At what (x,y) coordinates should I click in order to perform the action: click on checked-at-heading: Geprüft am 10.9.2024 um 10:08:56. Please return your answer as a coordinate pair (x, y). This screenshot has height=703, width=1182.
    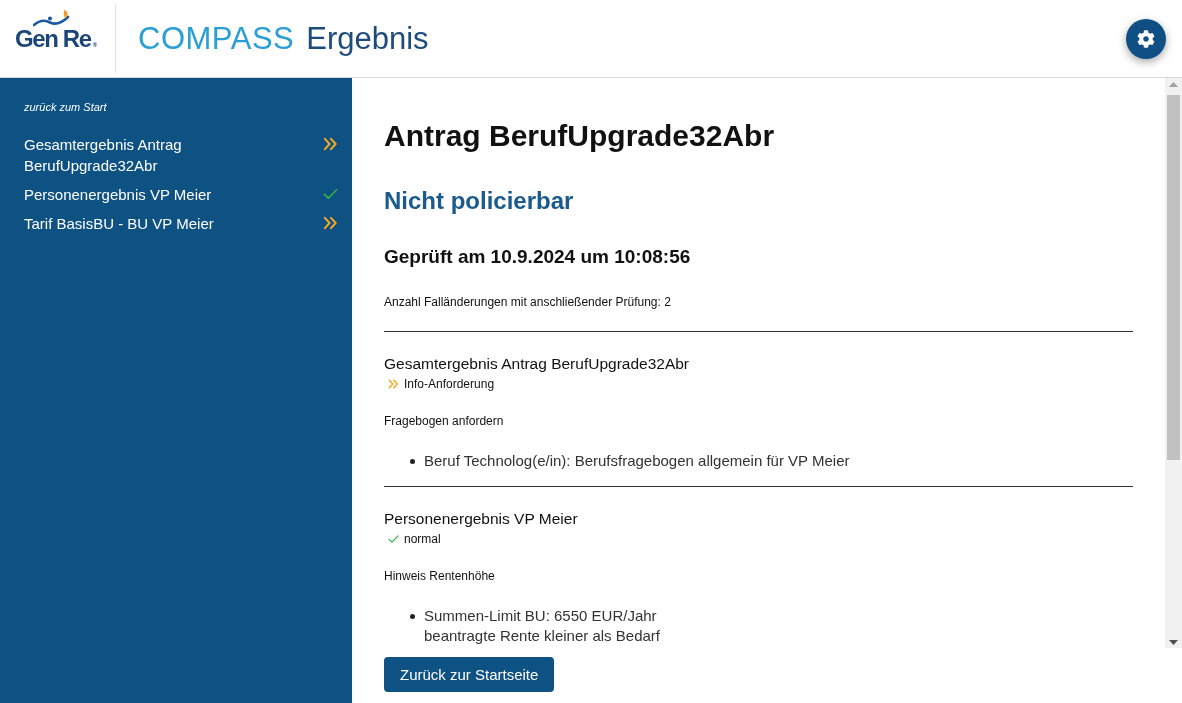
    Looking at the image, I should click on (538, 257).